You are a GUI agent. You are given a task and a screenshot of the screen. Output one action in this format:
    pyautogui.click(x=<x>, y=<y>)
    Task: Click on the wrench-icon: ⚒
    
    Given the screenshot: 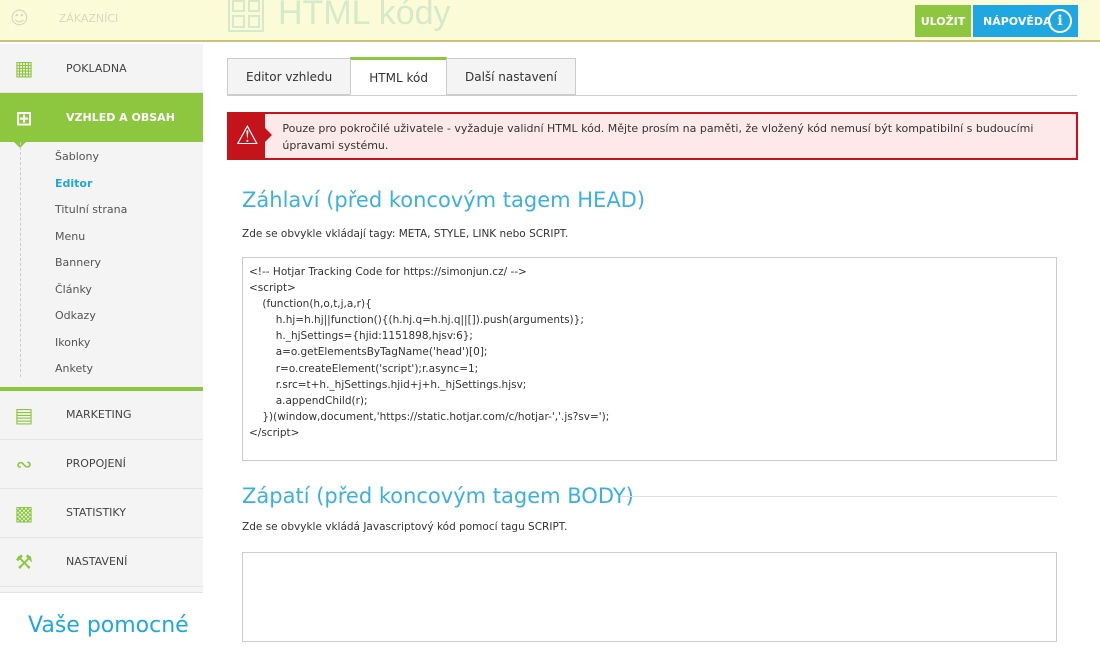 What is the action you would take?
    pyautogui.click(x=24, y=561)
    